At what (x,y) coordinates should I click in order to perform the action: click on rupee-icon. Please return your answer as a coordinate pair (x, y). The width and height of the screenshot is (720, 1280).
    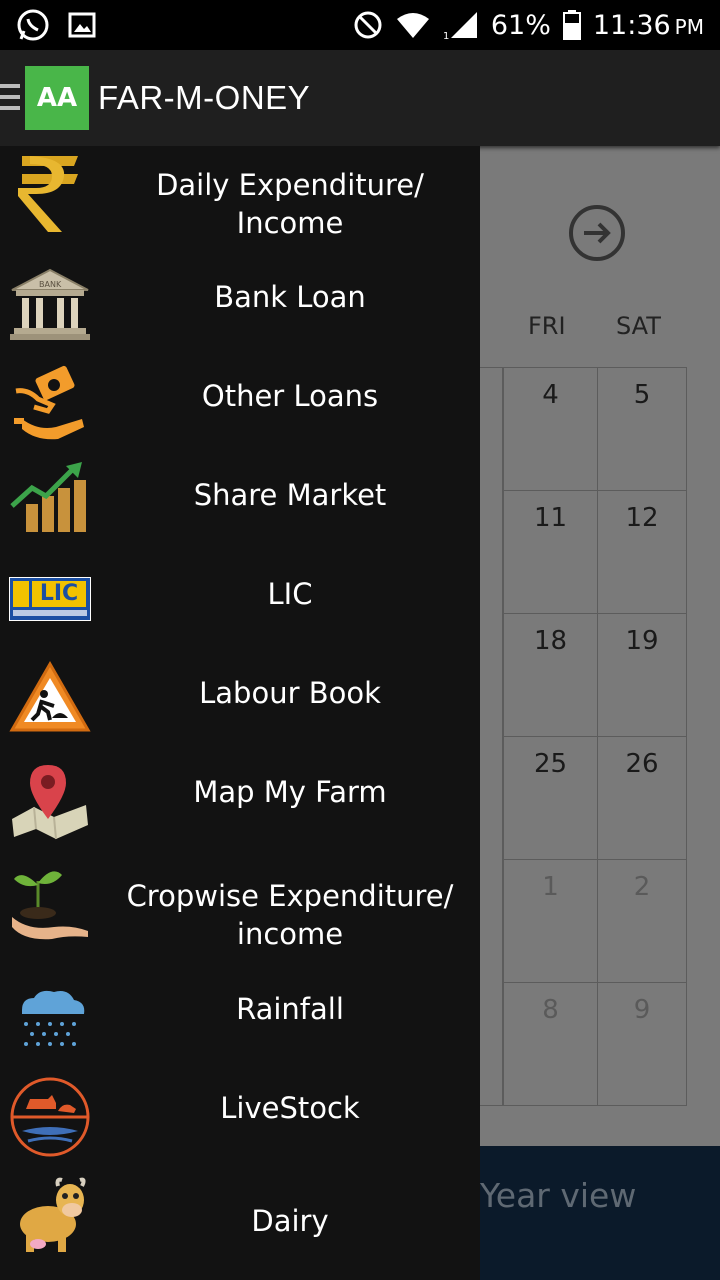
    Looking at the image, I should click on (48, 194).